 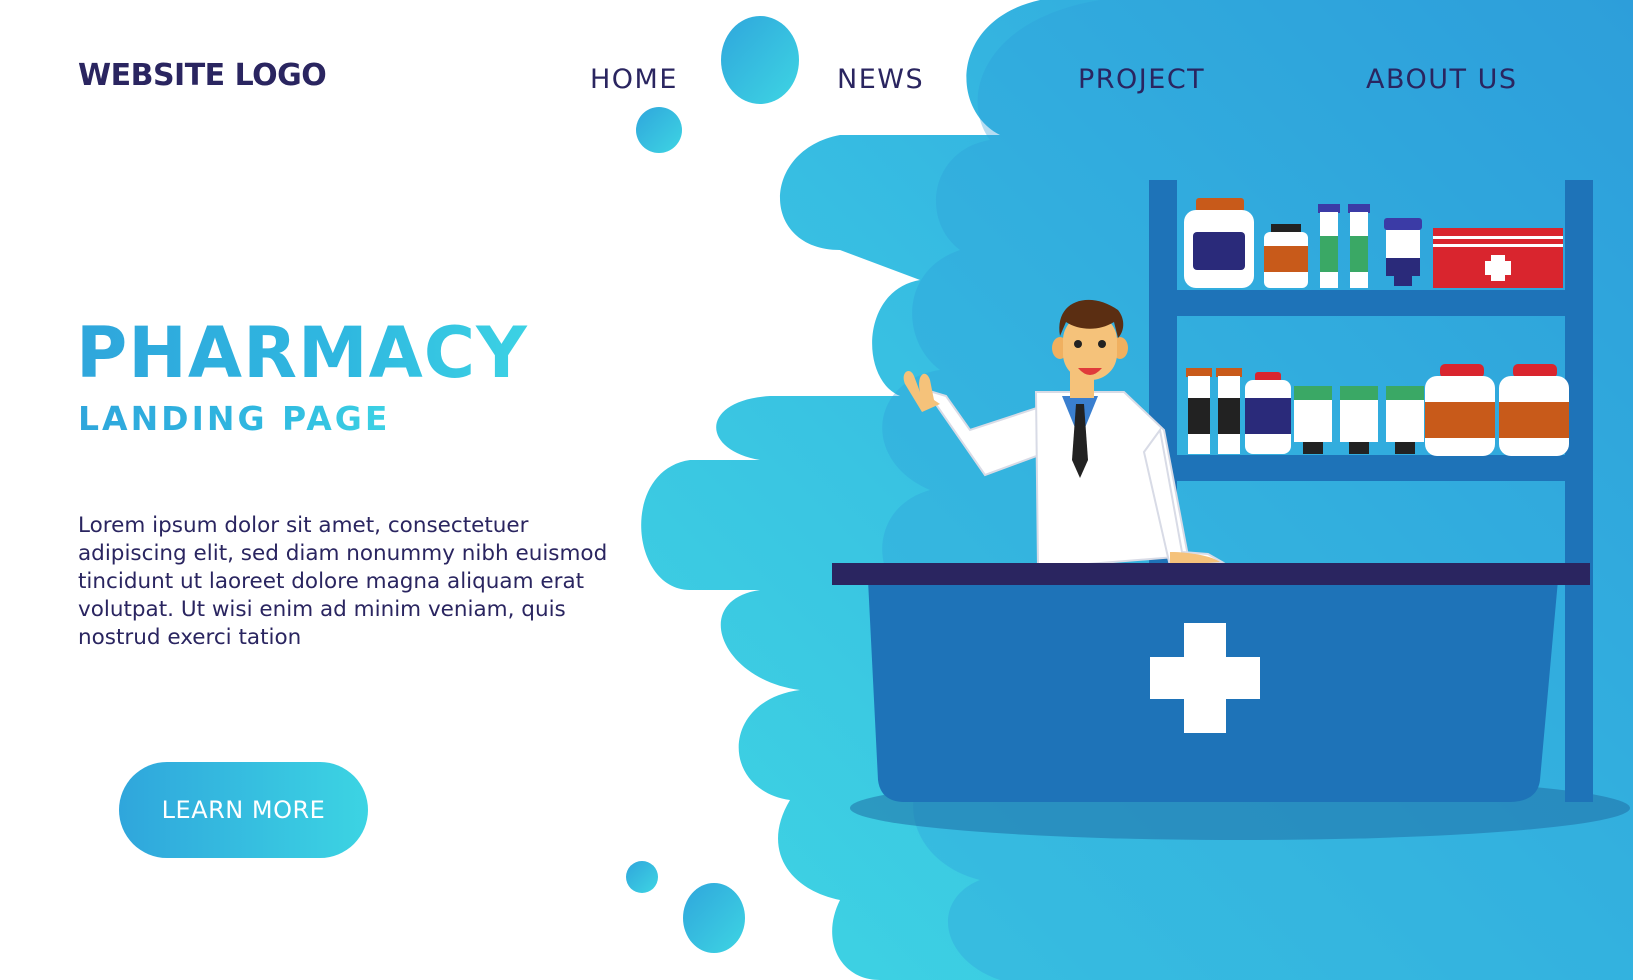 I want to click on pharmacy-counter, so click(x=1211, y=682).